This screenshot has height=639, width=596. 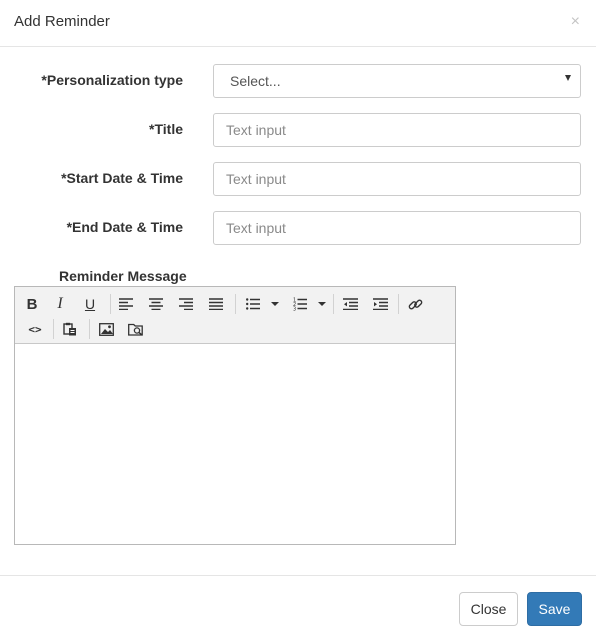 What do you see at coordinates (294, 309) in the screenshot?
I see `svg-text: 3` at bounding box center [294, 309].